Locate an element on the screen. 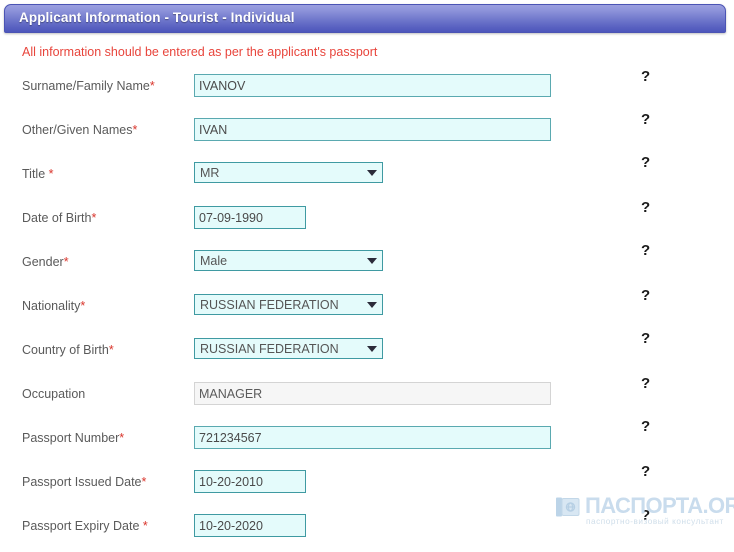  input-date-of-birth is located at coordinates (250, 217).